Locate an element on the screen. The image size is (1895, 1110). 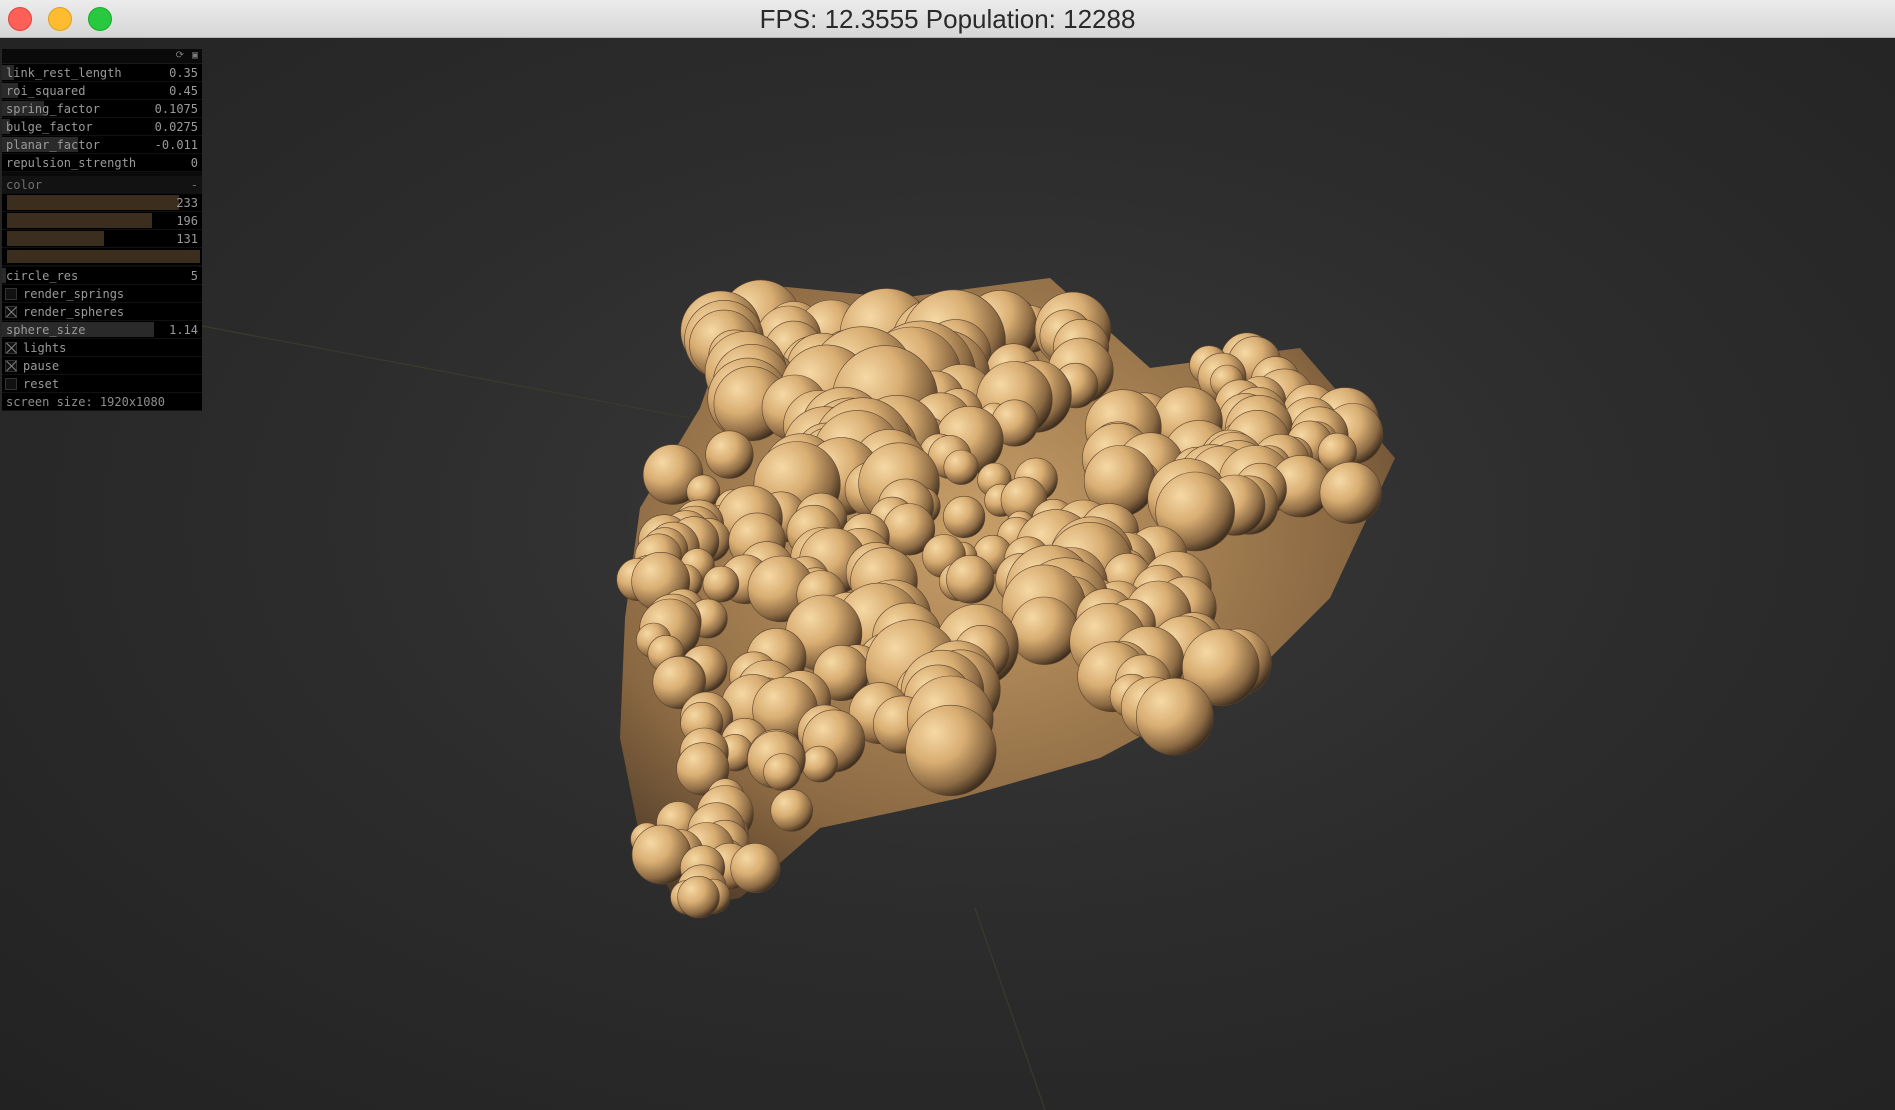
slider-label: circle_res is located at coordinates (42, 276).